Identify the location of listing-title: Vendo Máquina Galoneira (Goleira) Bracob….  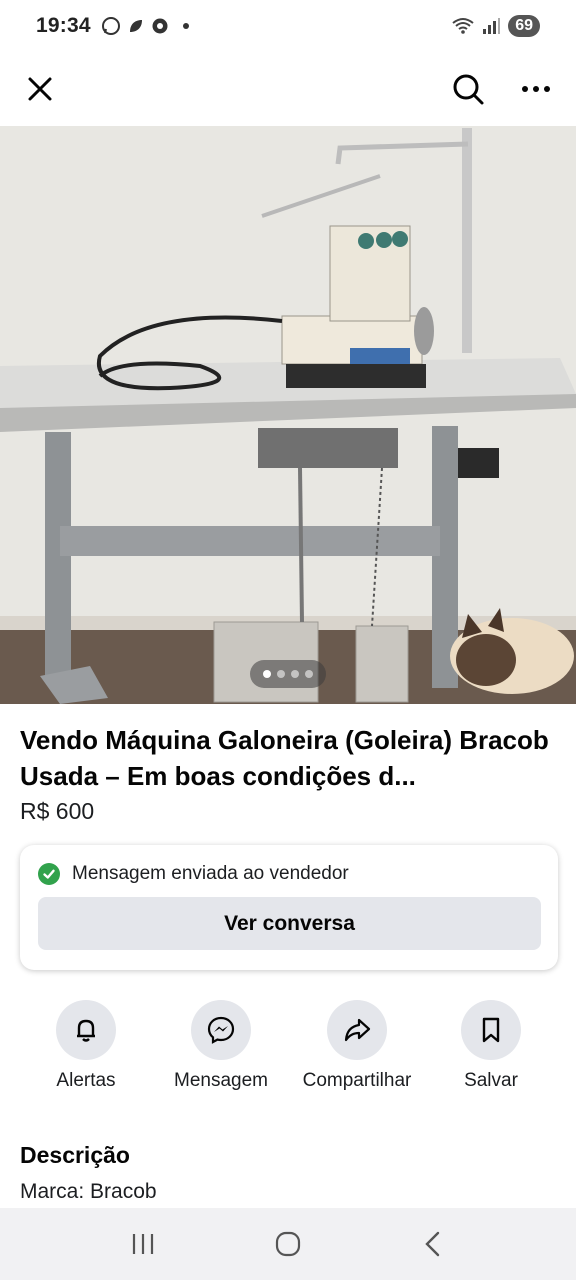
(284, 758).